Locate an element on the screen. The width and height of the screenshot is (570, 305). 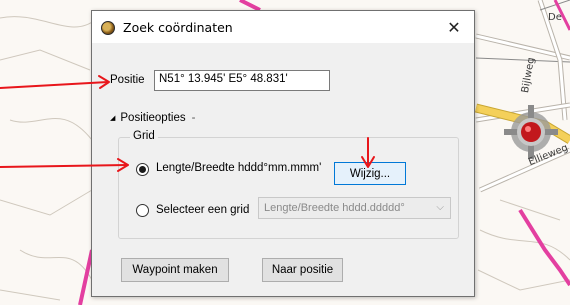
close-icon: ✕ is located at coordinates (454, 27).